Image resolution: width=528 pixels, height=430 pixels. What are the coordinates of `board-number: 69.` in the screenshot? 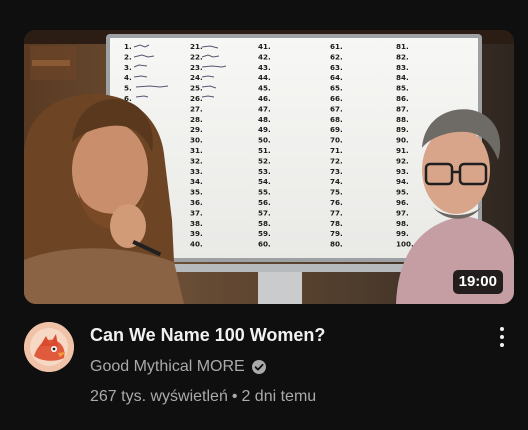 It's located at (336, 129).